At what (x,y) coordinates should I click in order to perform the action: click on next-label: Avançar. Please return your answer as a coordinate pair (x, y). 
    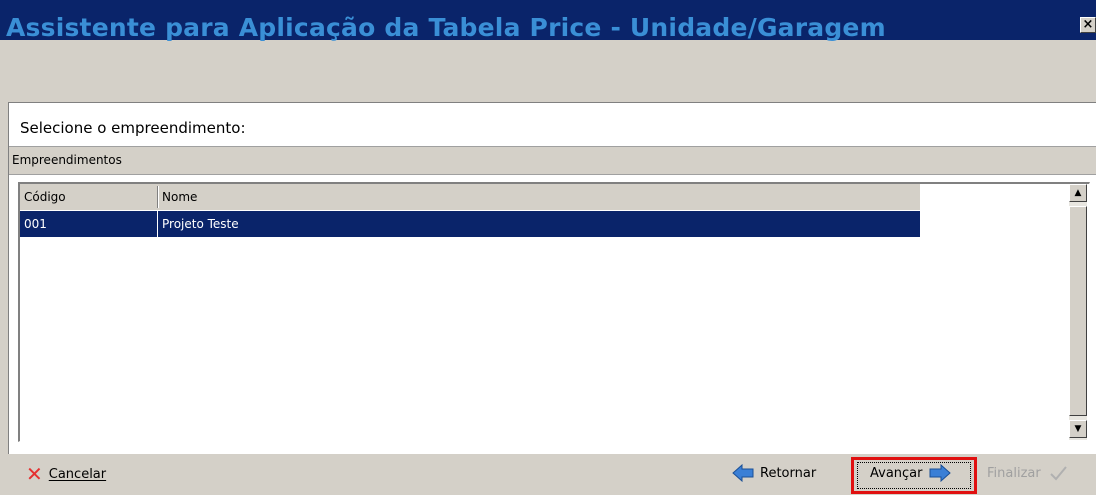
    Looking at the image, I should click on (896, 473).